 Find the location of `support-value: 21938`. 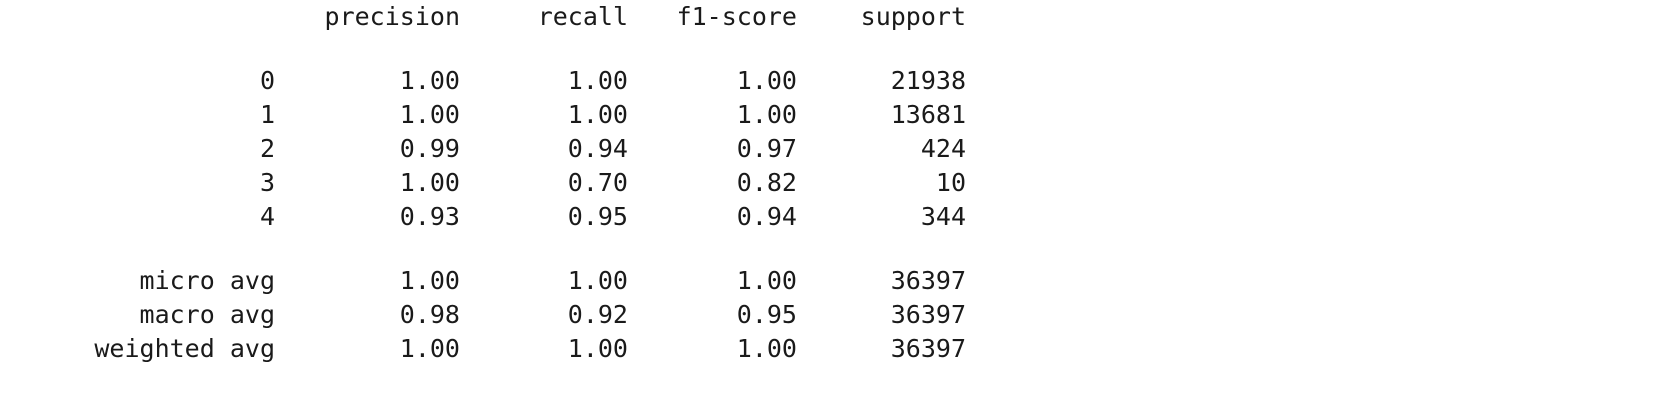

support-value: 21938 is located at coordinates (928, 80).